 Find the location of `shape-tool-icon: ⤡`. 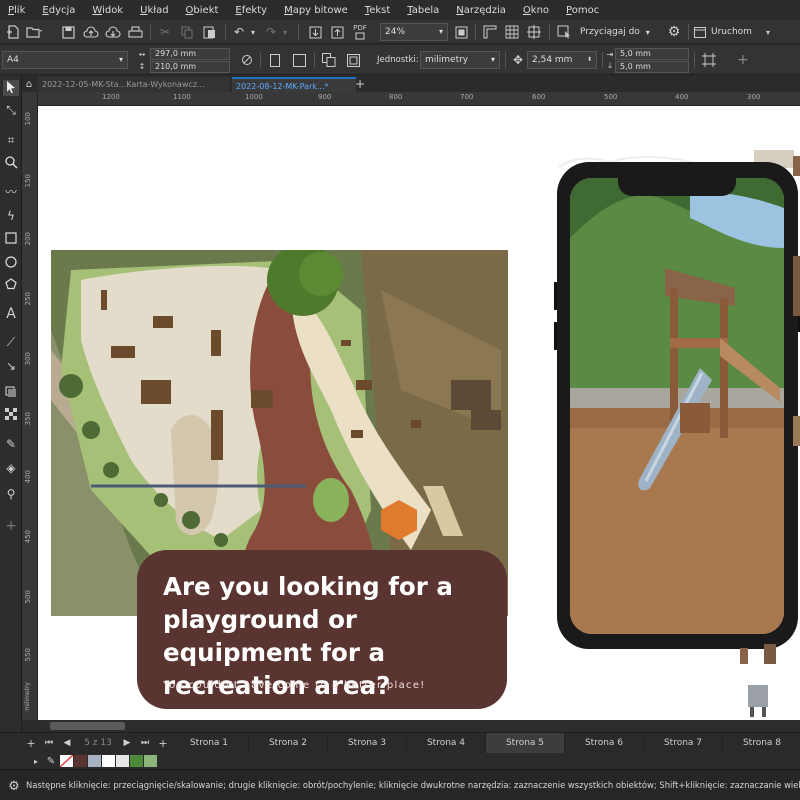

shape-tool-icon: ⤡ is located at coordinates (11, 110).